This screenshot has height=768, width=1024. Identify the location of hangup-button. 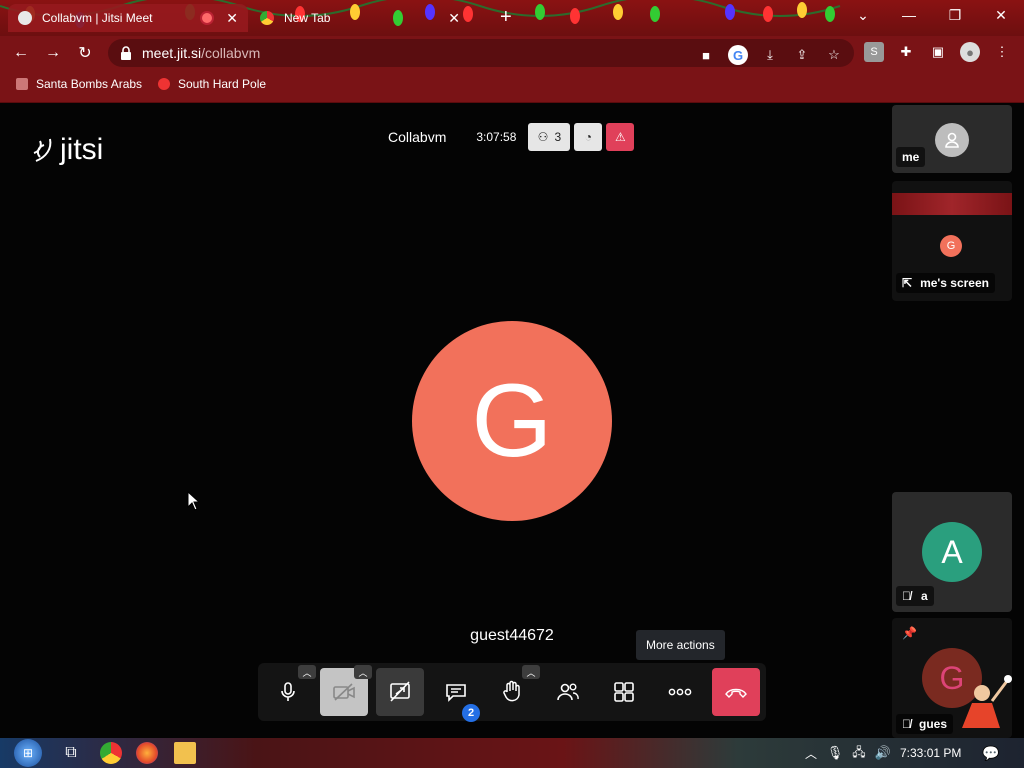
(736, 692).